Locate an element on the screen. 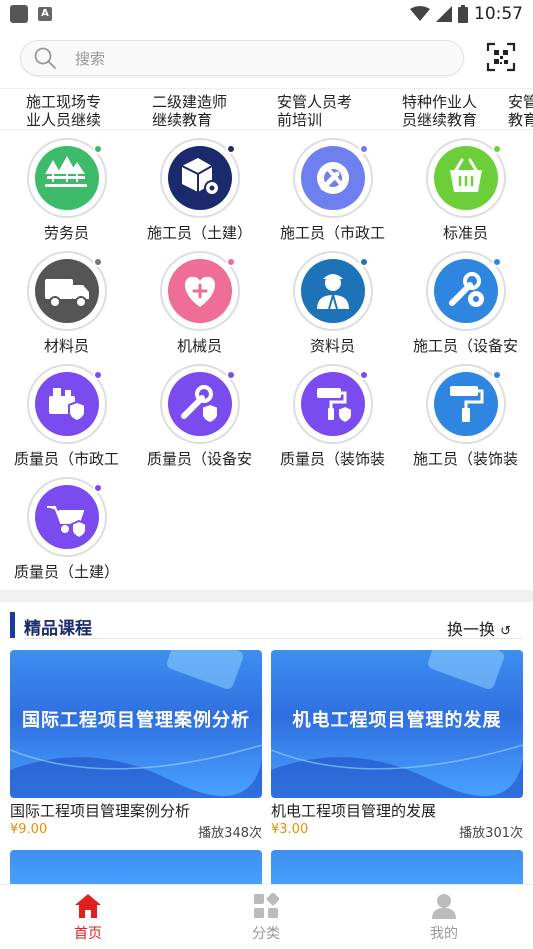 The image size is (533, 949). clock: 10:57 is located at coordinates (498, 14).